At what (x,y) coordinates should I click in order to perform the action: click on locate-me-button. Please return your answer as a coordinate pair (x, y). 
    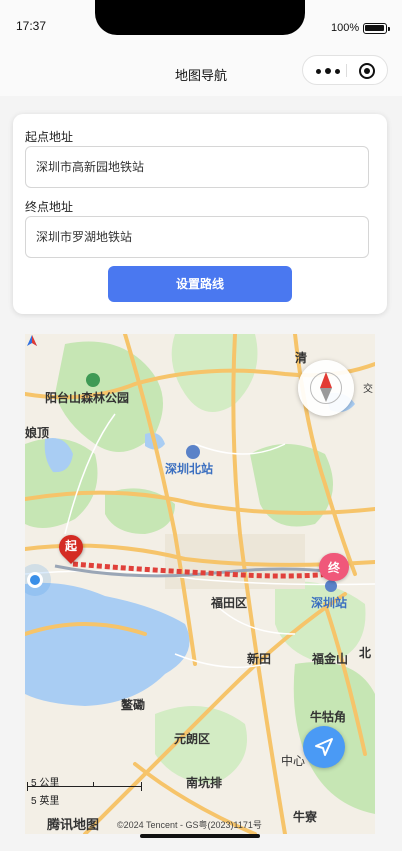
    Looking at the image, I should click on (324, 747).